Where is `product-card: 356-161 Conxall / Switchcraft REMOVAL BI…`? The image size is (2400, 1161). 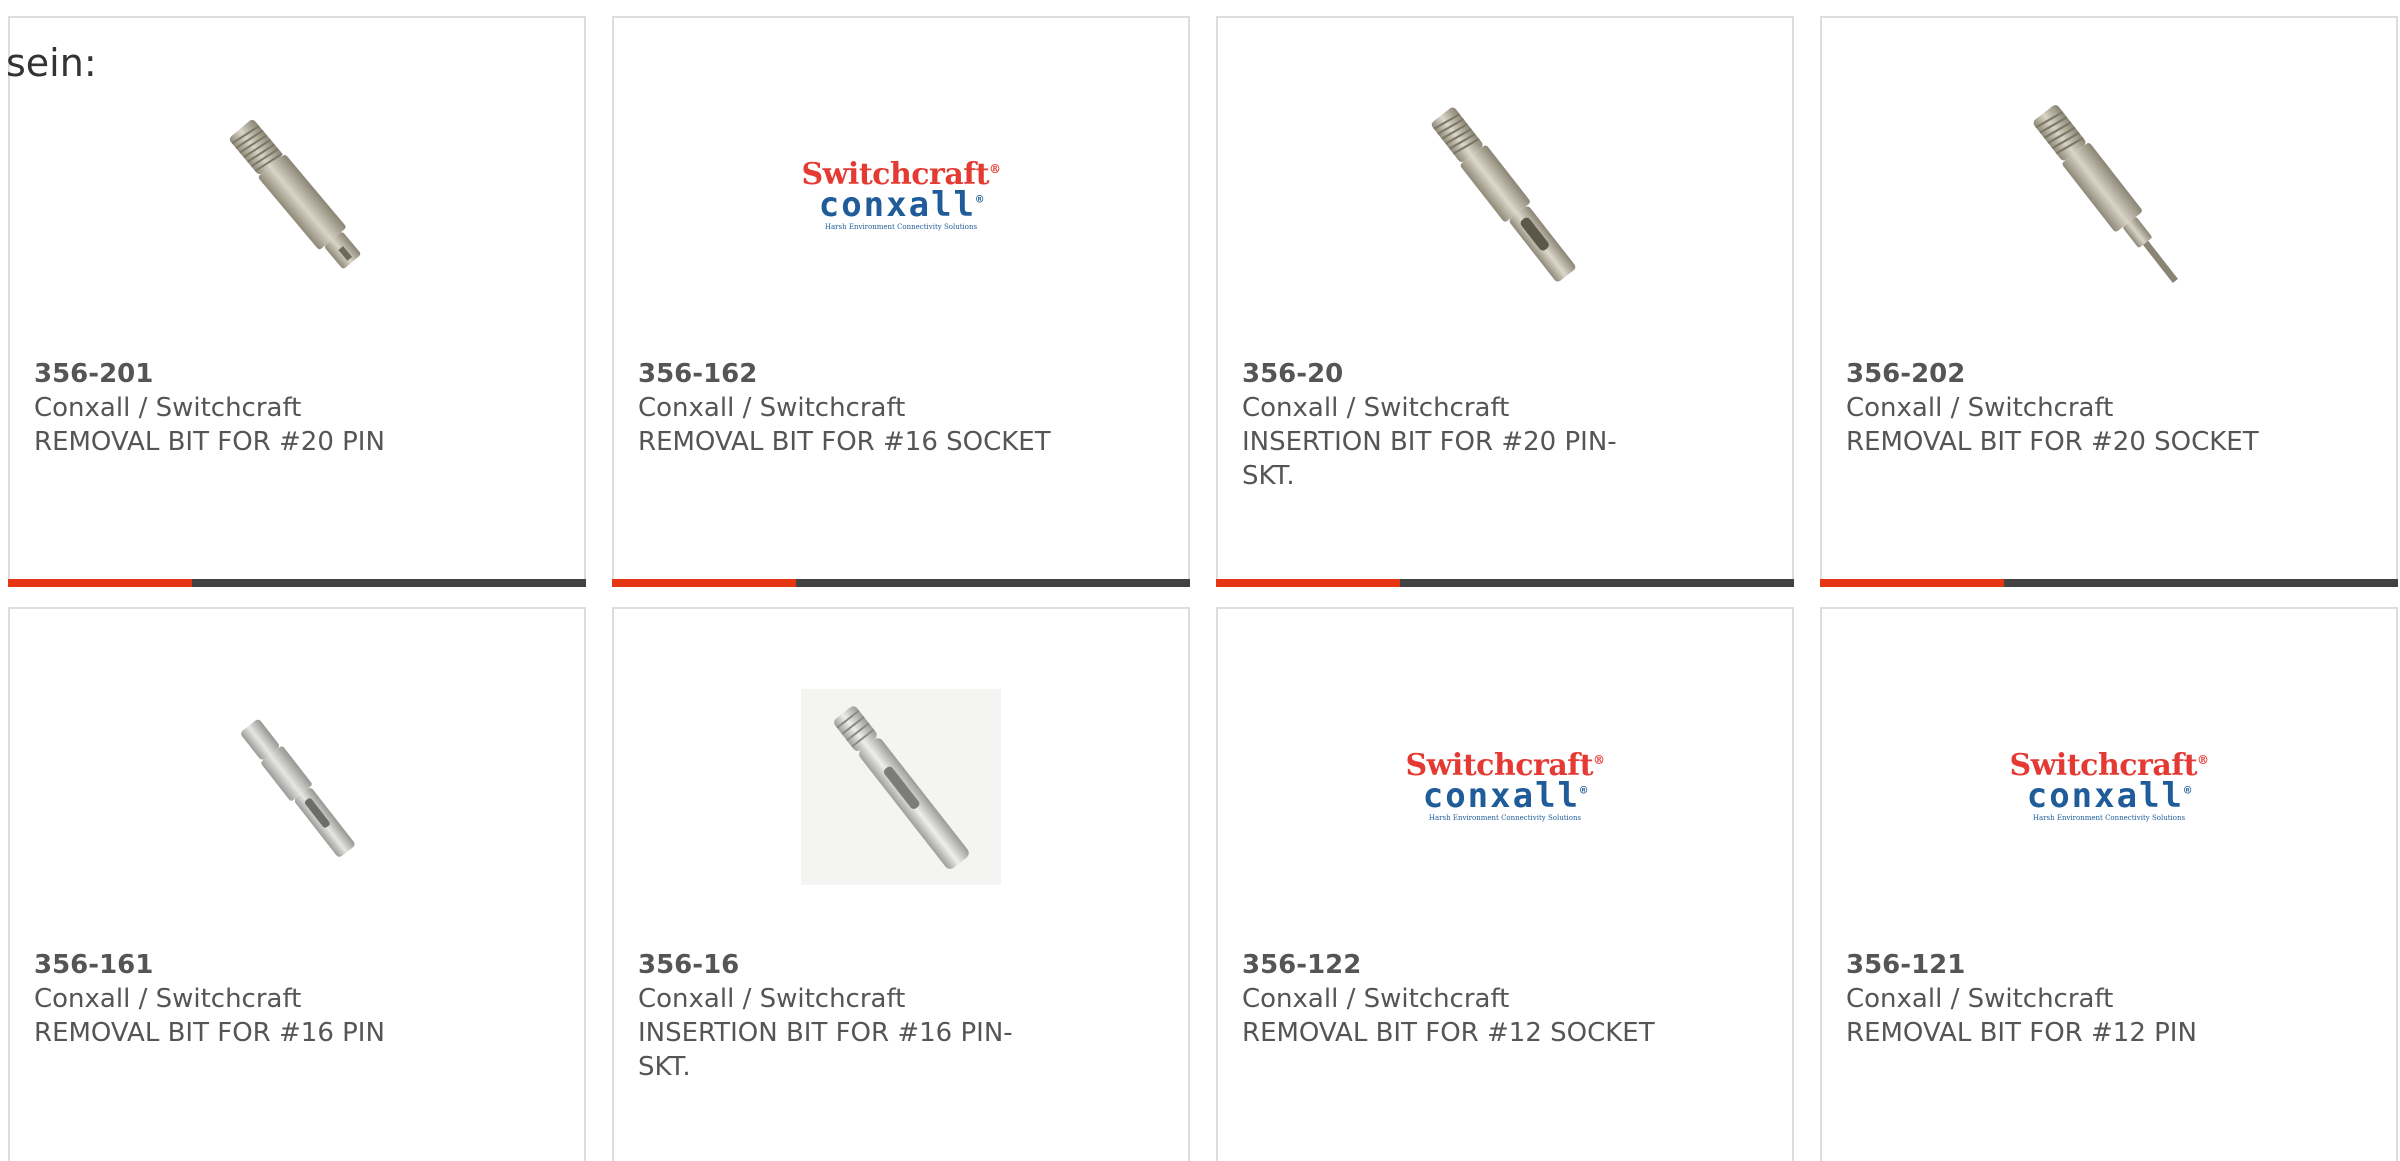 product-card: 356-161 Conxall / Switchcraft REMOVAL BI… is located at coordinates (297, 884).